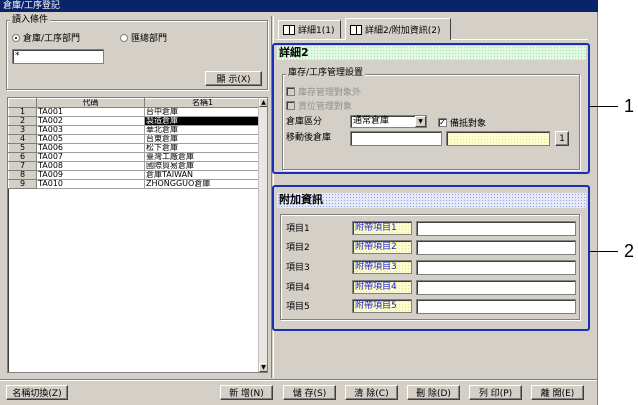 The width and height of the screenshot is (638, 405). What do you see at coordinates (124, 37) in the screenshot?
I see `radio-unselected-icon` at bounding box center [124, 37].